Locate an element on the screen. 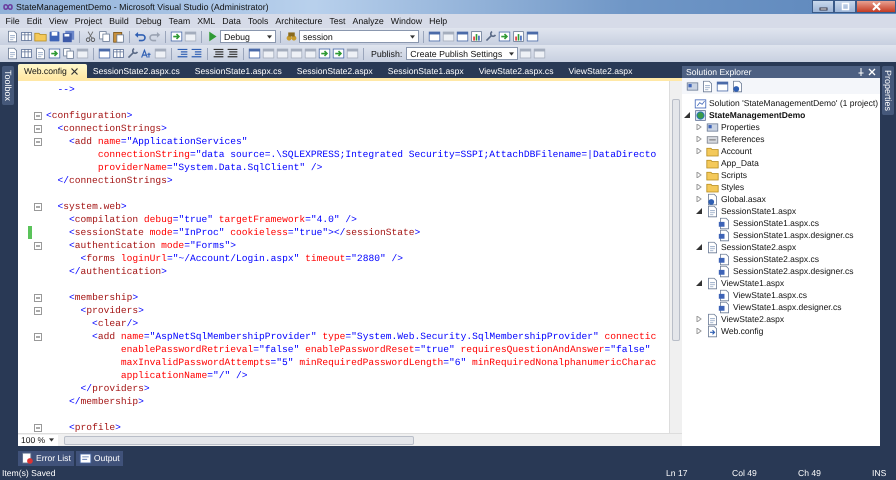  tree-item: StateManagementDemo is located at coordinates (757, 115).